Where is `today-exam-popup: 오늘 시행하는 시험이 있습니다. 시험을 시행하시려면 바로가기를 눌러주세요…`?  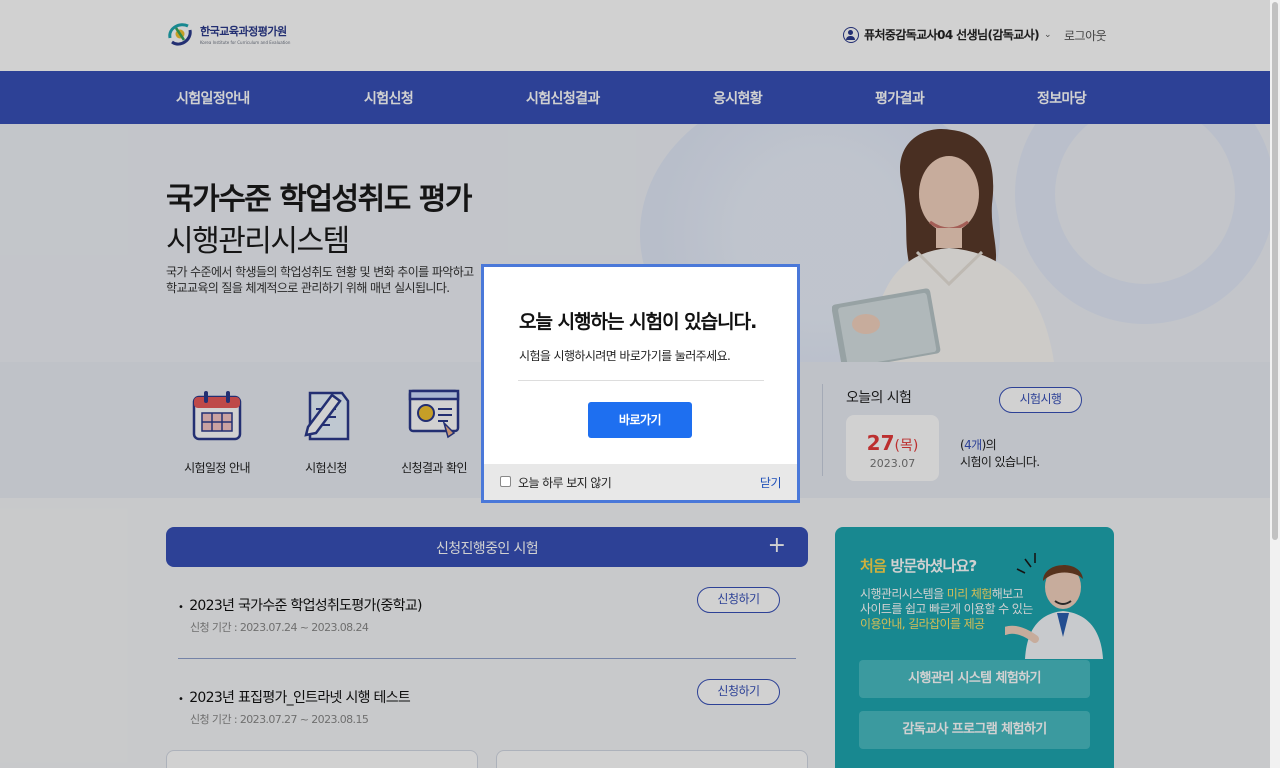
today-exam-popup: 오늘 시행하는 시험이 있습니다. 시험을 시행하시려면 바로가기를 눌러주세요… is located at coordinates (640, 383).